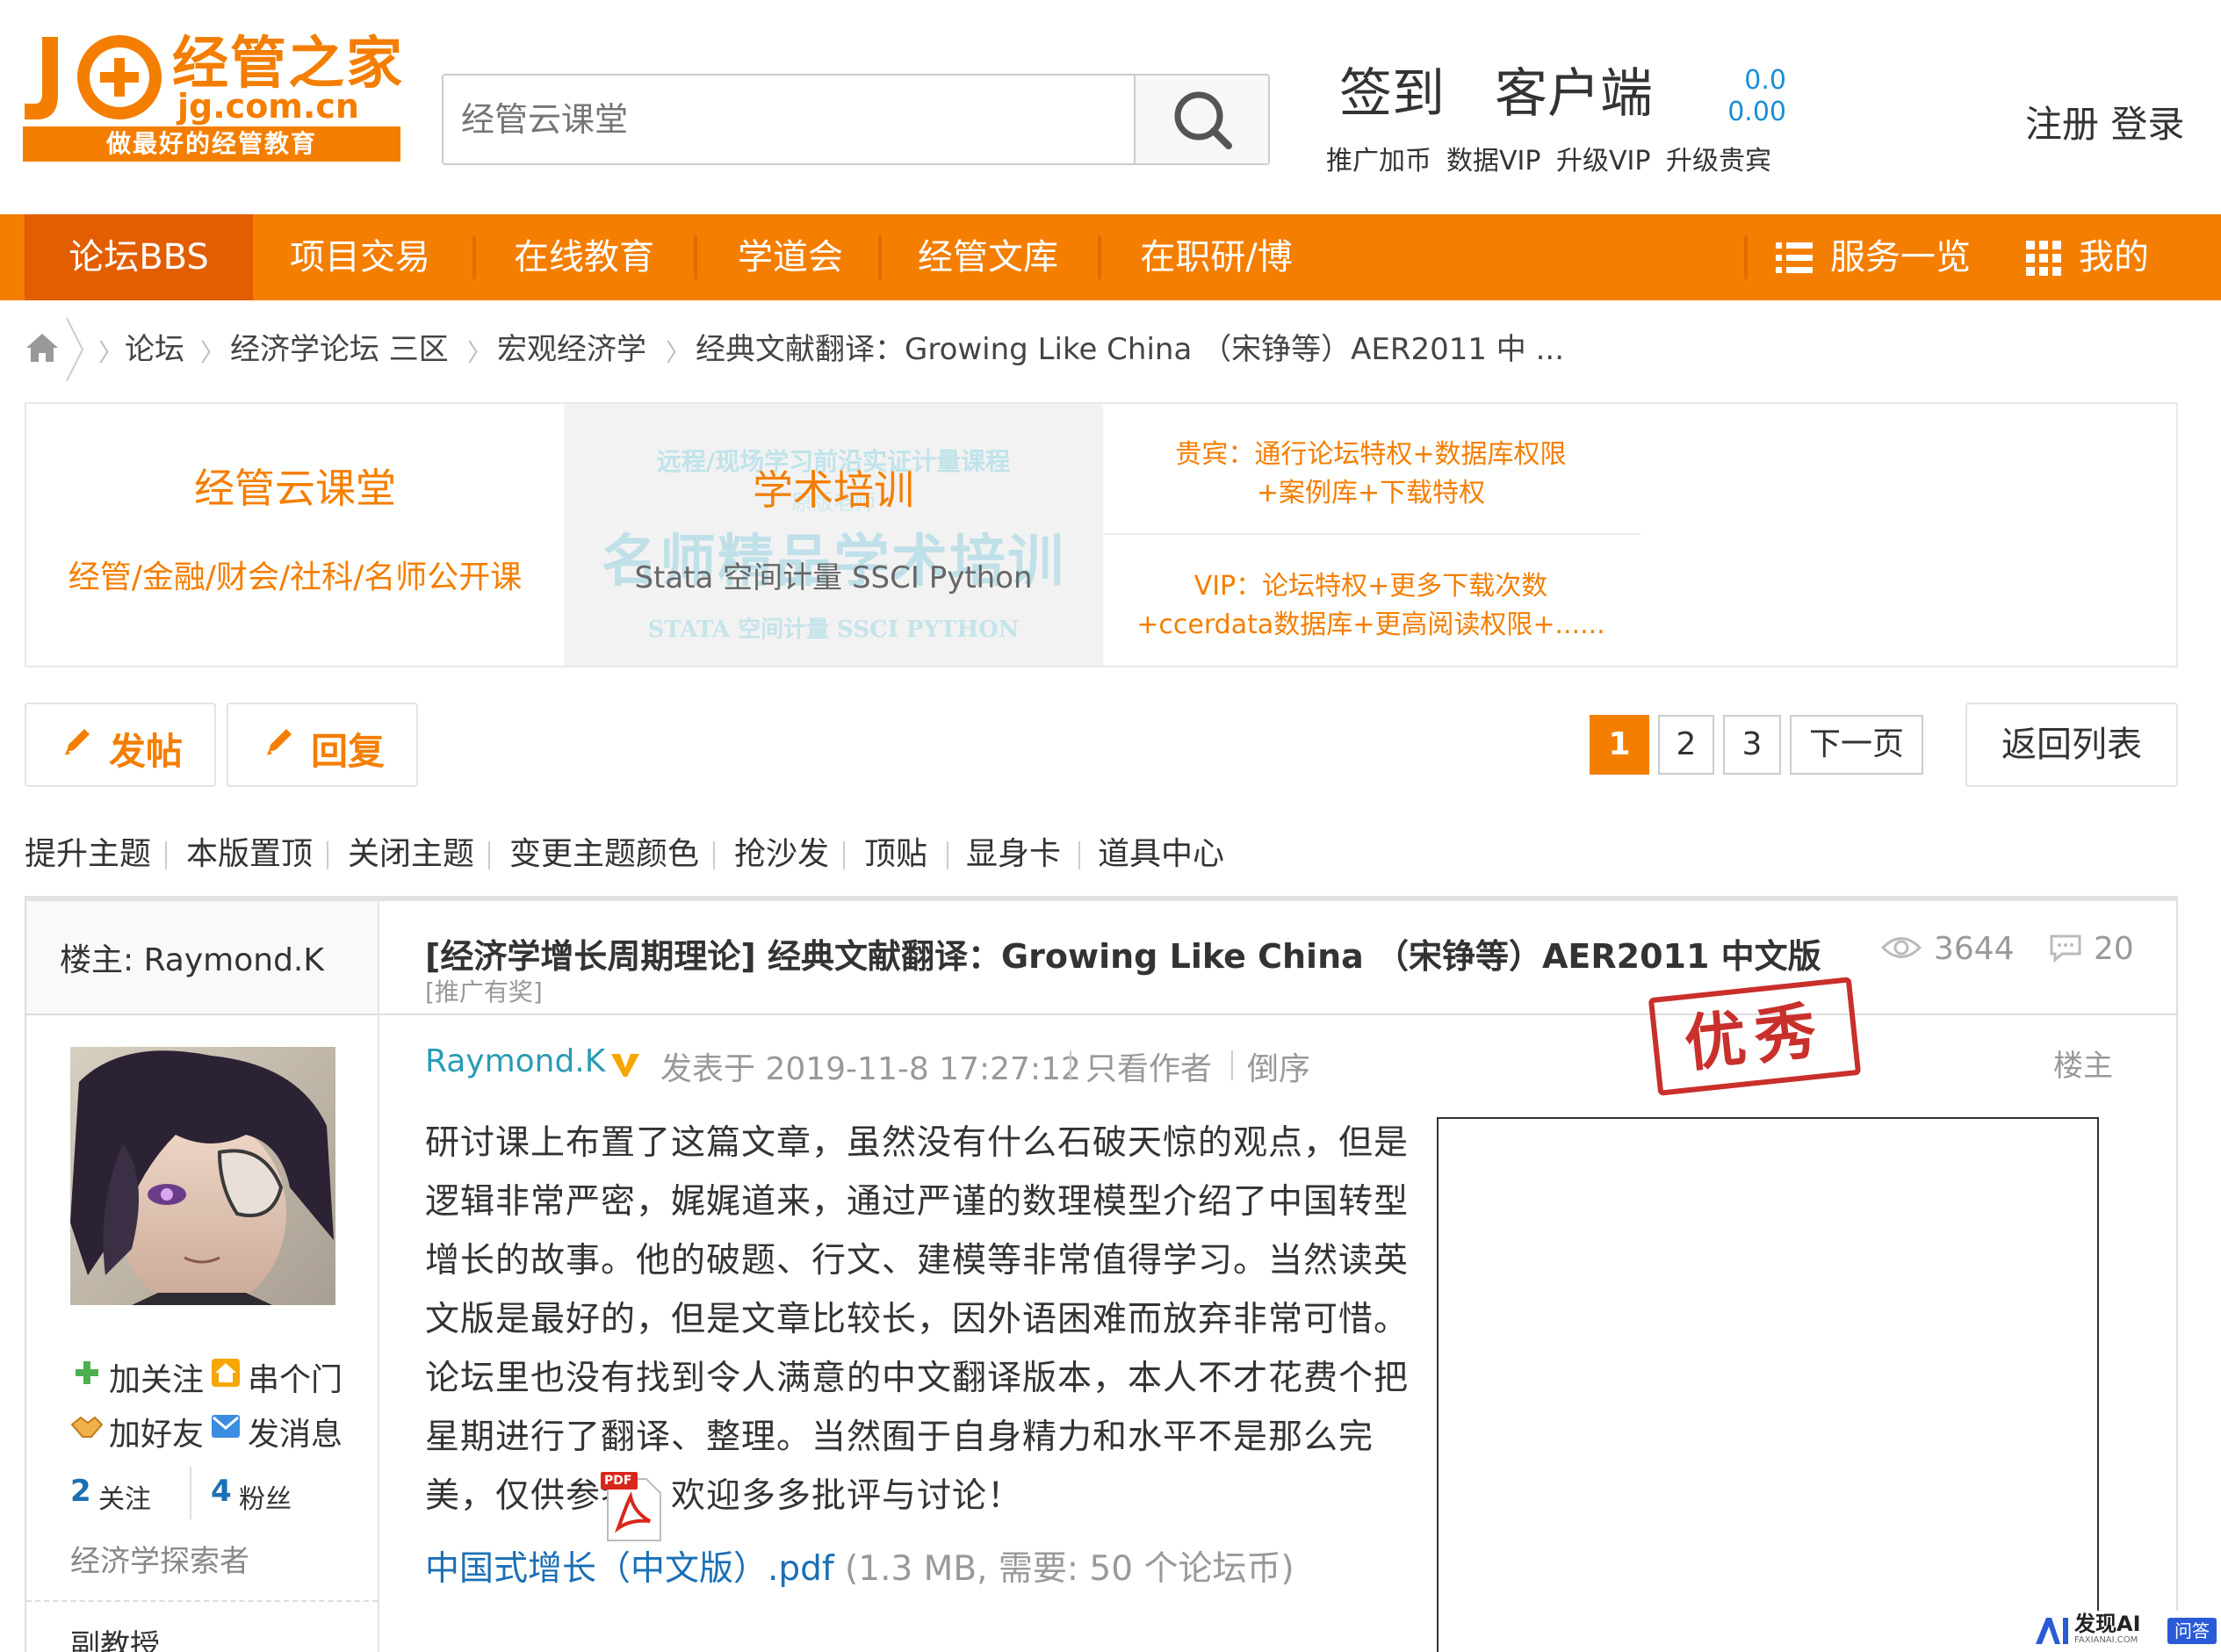  I want to click on home-icon, so click(42, 348).